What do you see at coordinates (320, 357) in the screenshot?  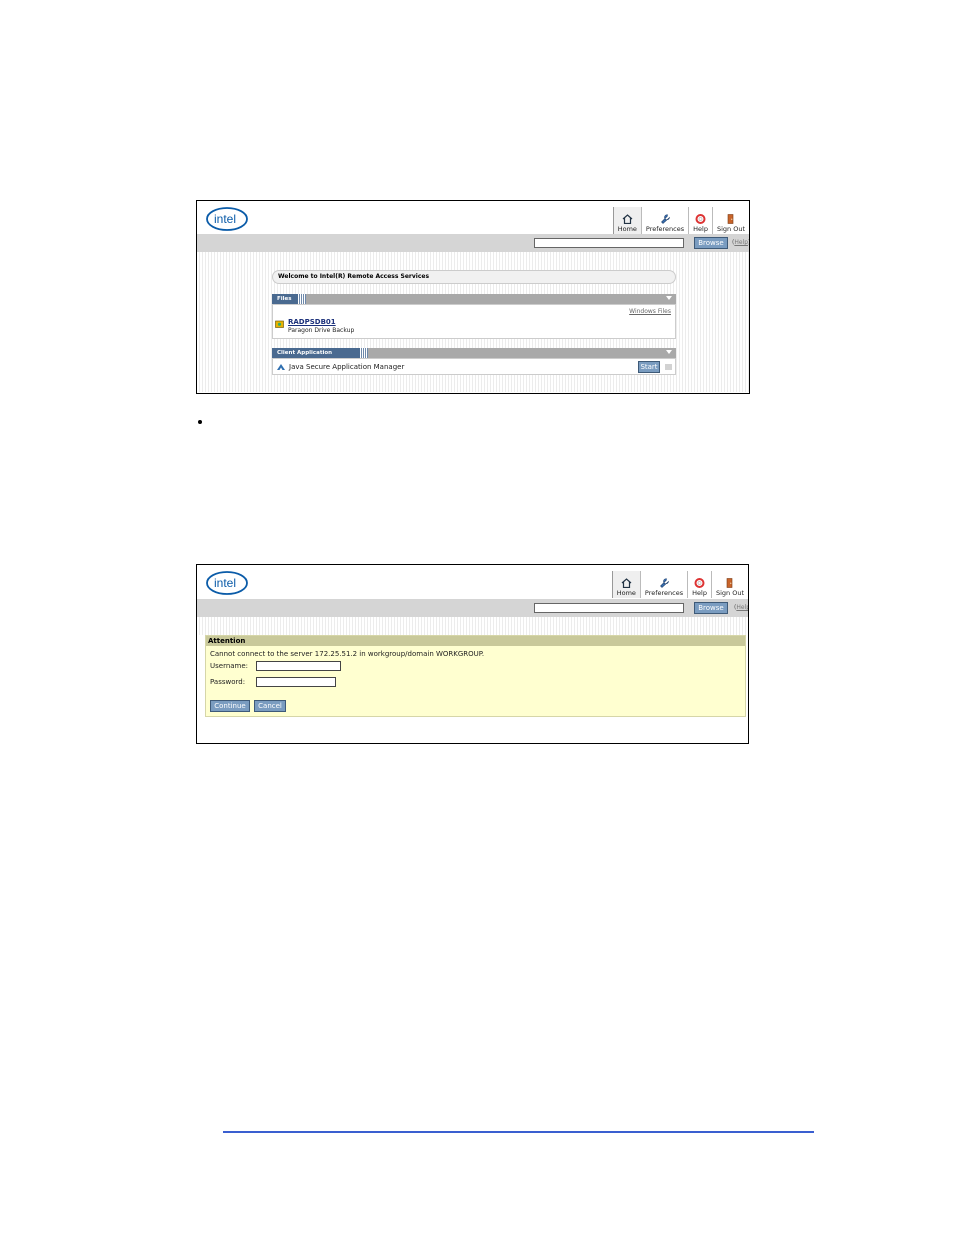 I see `sessions-header-tab: Client Application Sessions` at bounding box center [320, 357].